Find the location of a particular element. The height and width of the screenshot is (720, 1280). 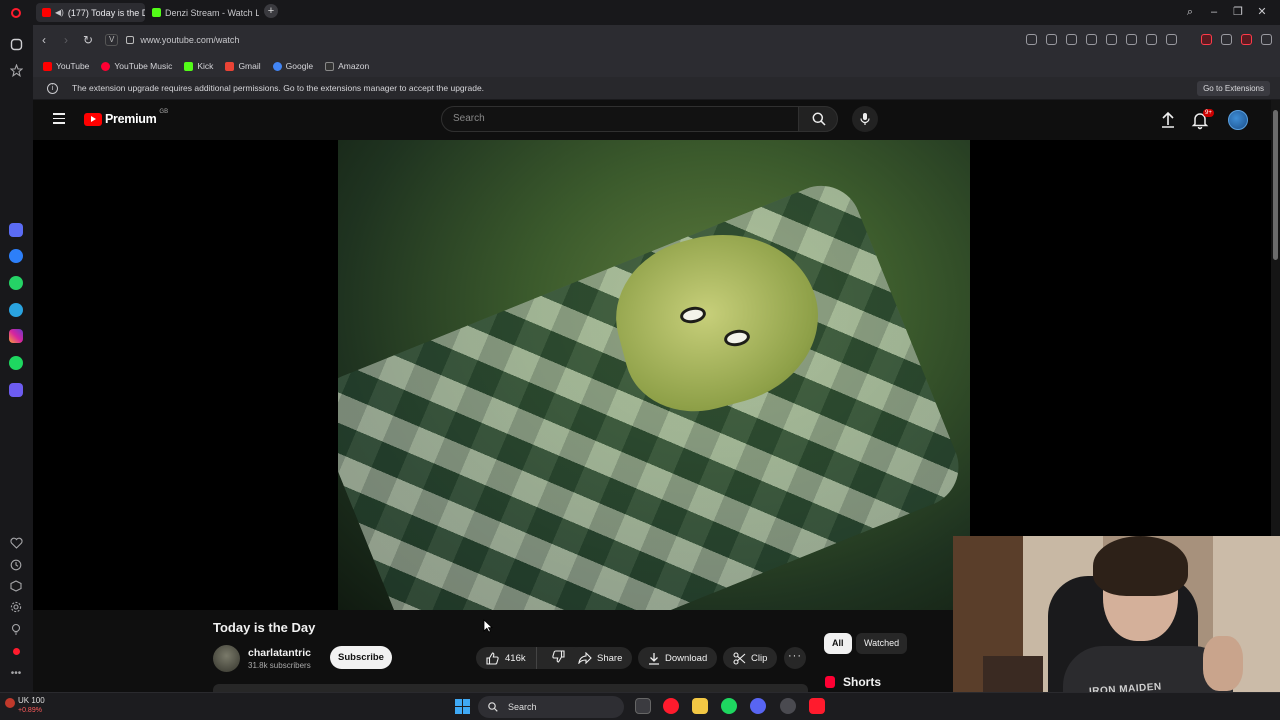

download-arrow-icon is located at coordinates (654, 658).